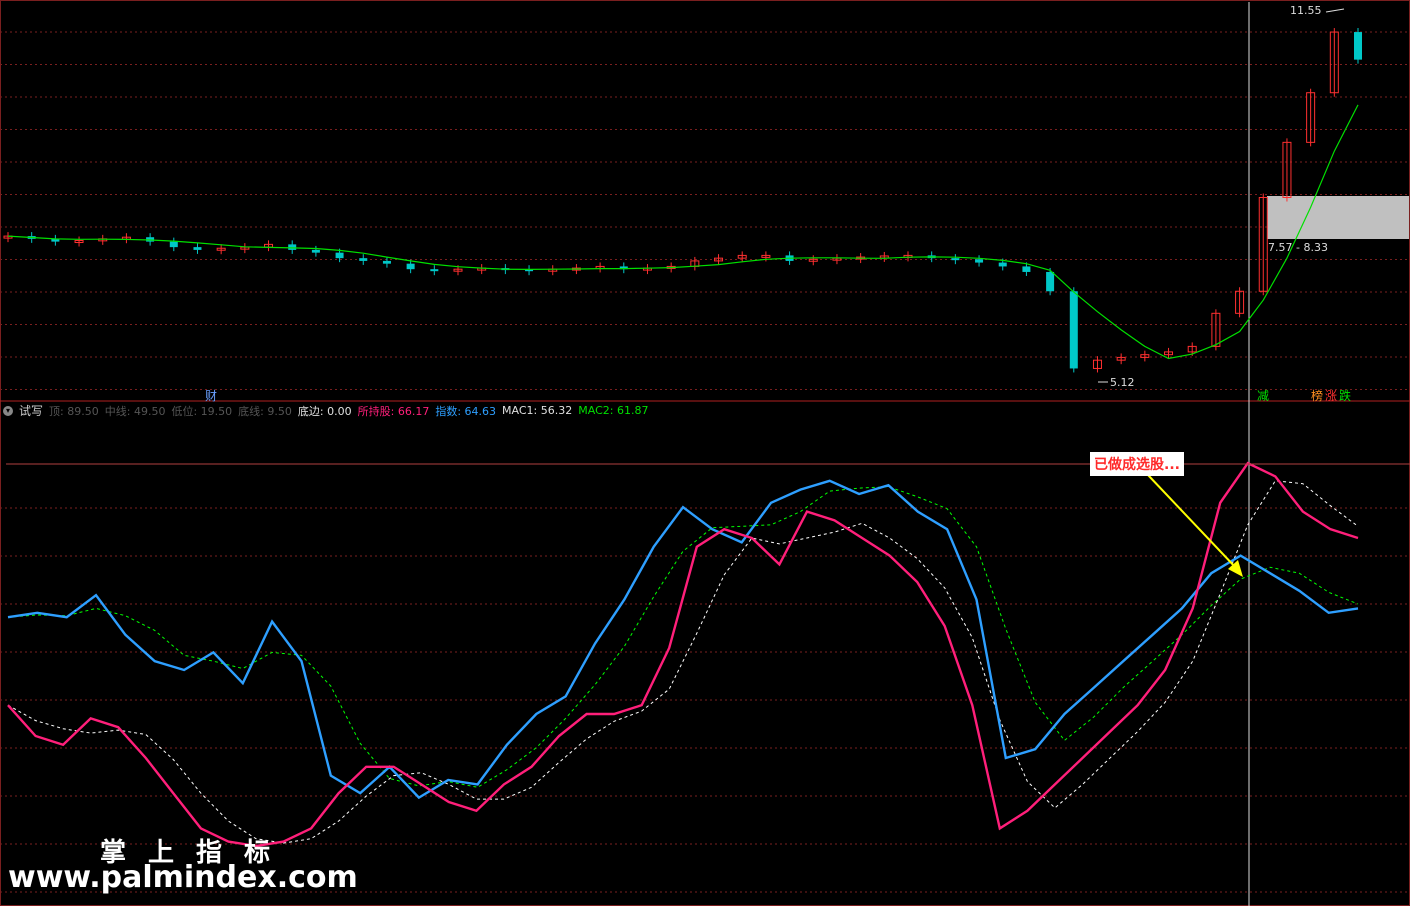  What do you see at coordinates (413, 411) in the screenshot?
I see `holding-value: 66.17` at bounding box center [413, 411].